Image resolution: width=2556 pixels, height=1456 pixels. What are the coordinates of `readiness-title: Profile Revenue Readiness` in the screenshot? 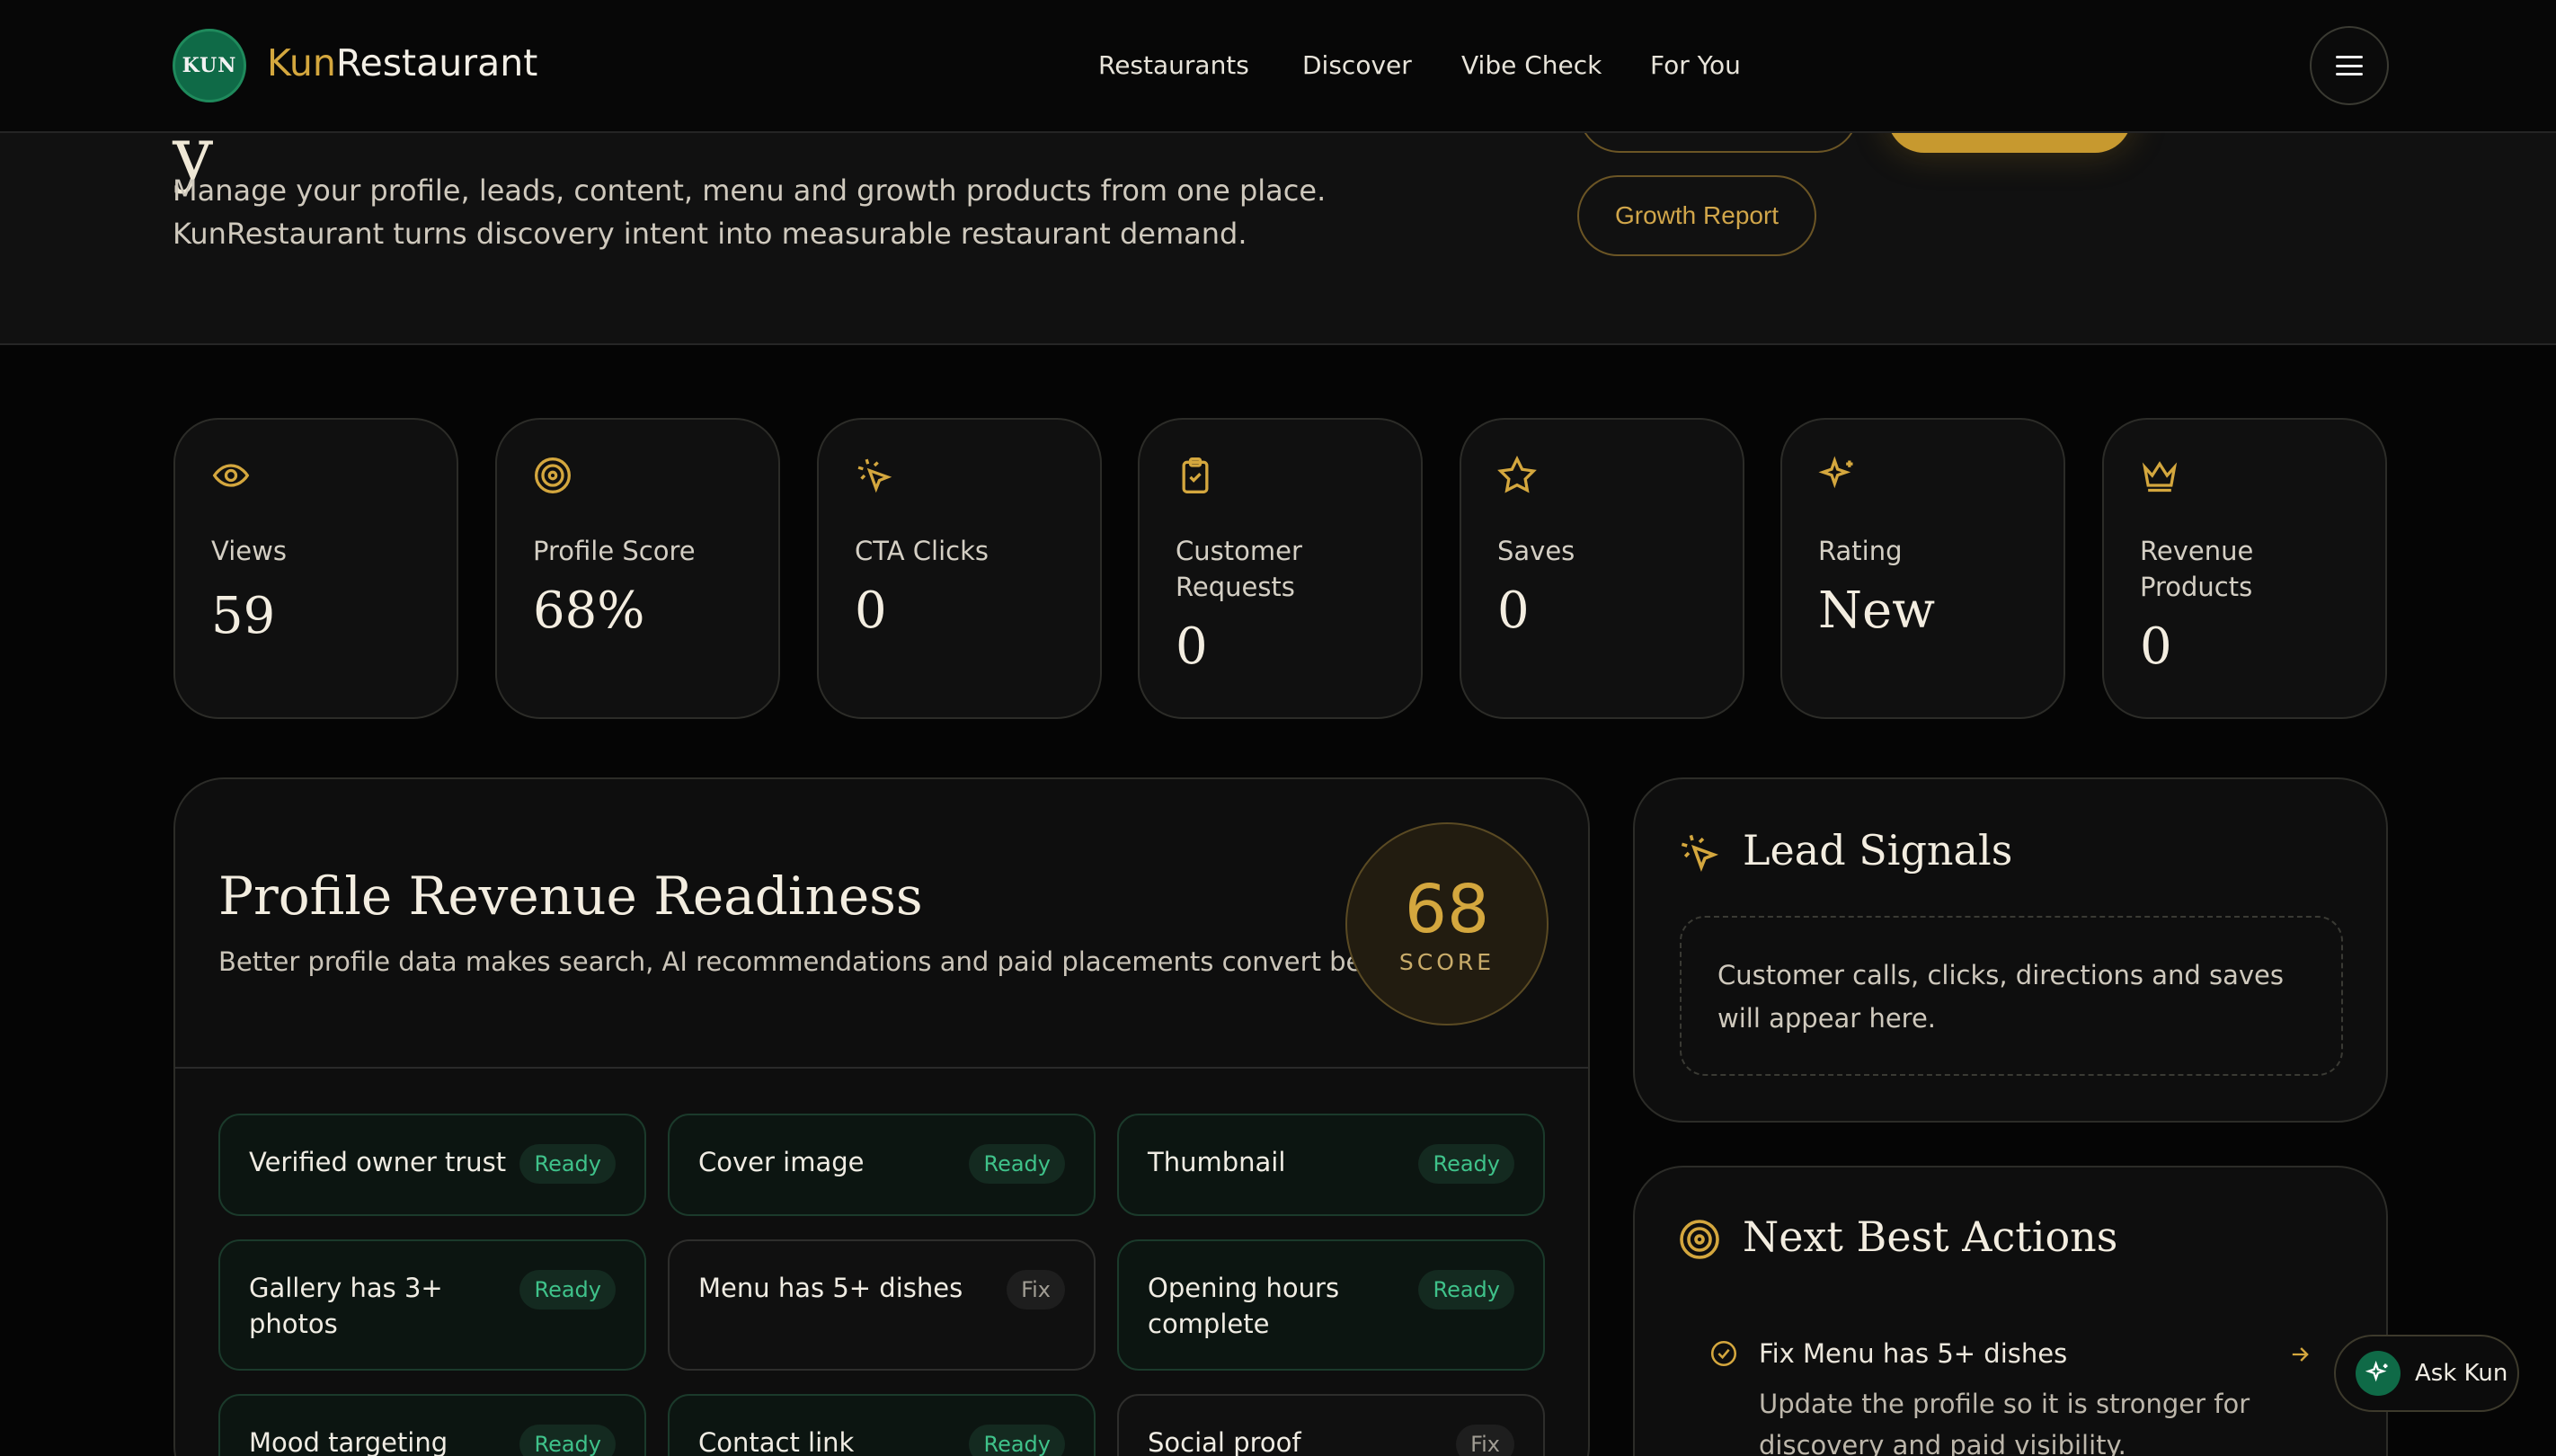 It's located at (570, 897).